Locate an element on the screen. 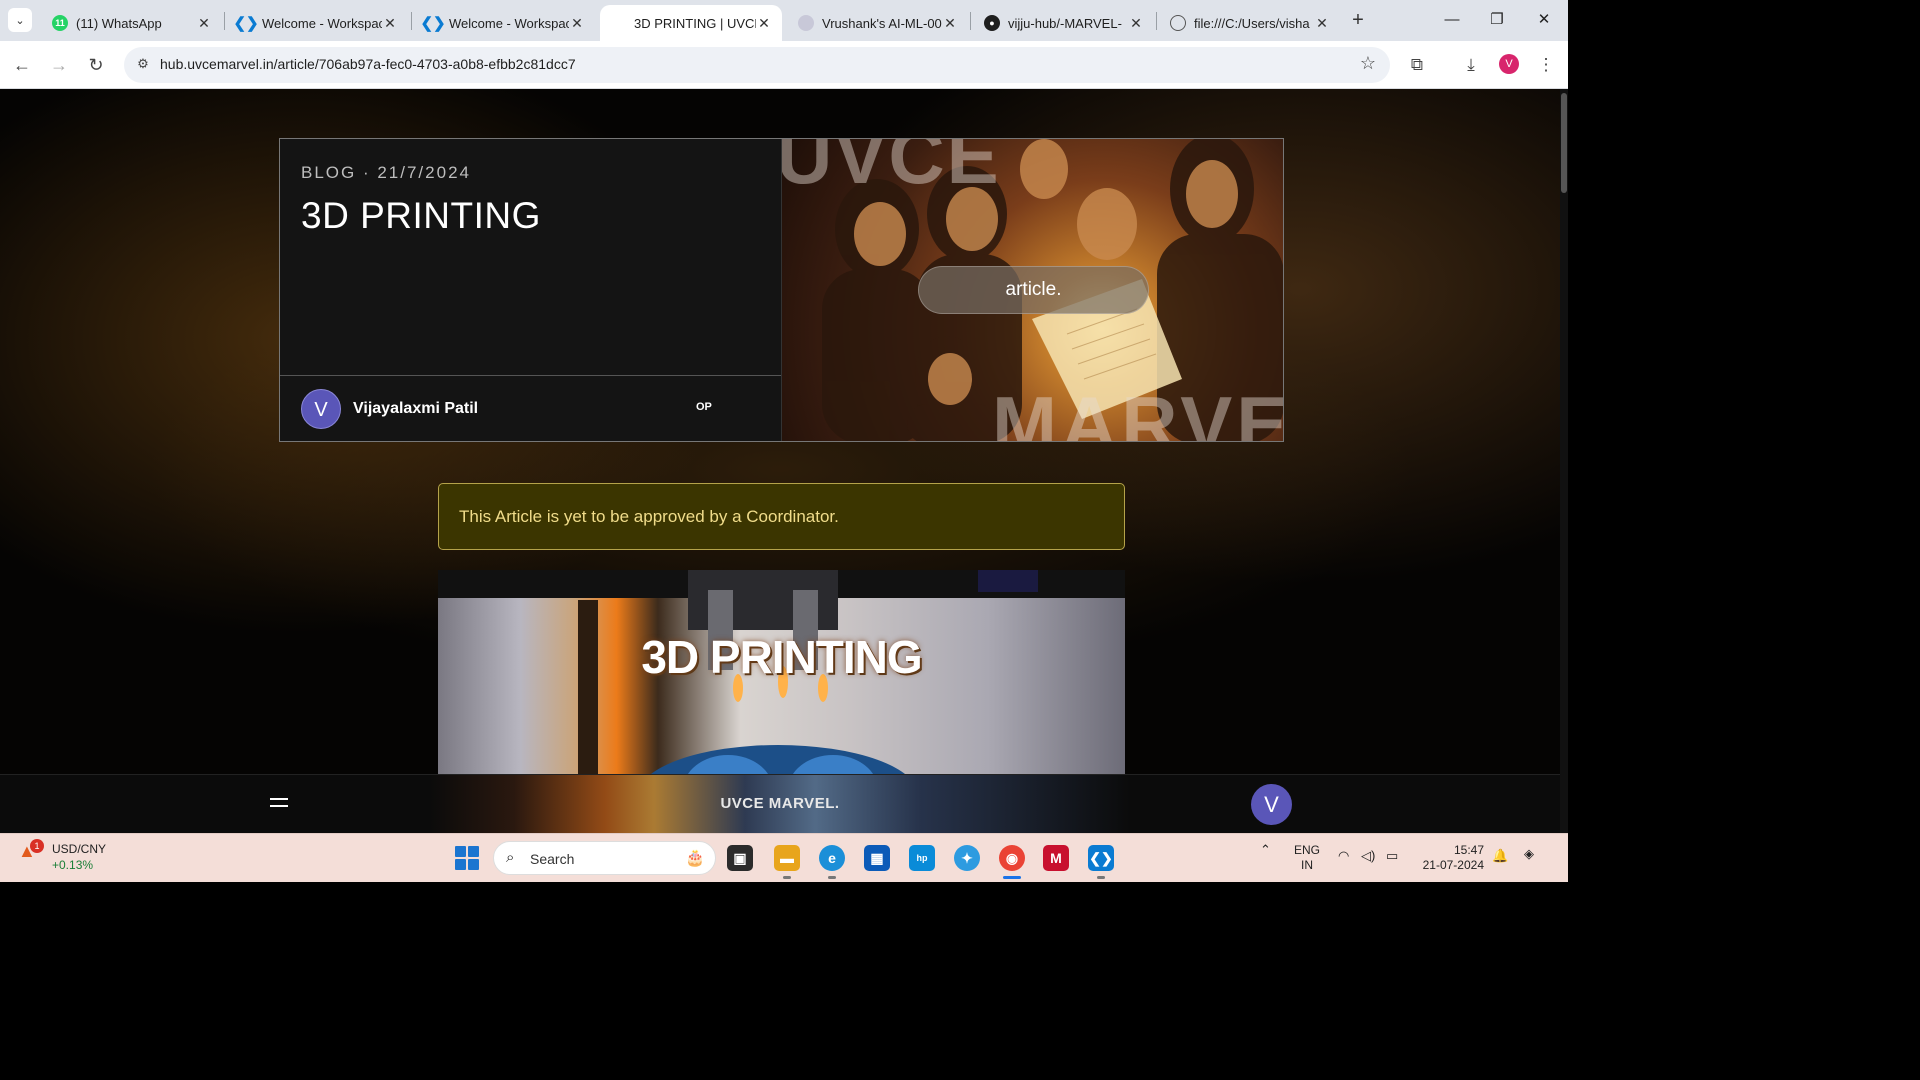  store-icon: ▦ is located at coordinates (877, 858).